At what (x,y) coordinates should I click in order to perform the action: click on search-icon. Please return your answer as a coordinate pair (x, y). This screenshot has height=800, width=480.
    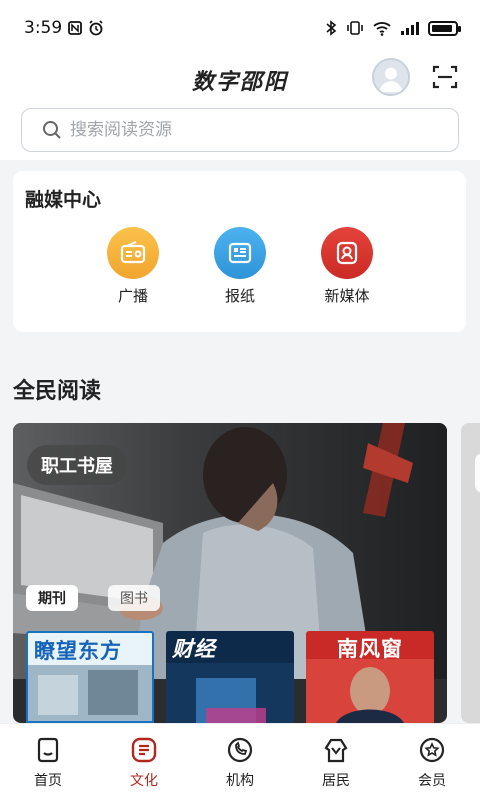
    Looking at the image, I should click on (52, 130).